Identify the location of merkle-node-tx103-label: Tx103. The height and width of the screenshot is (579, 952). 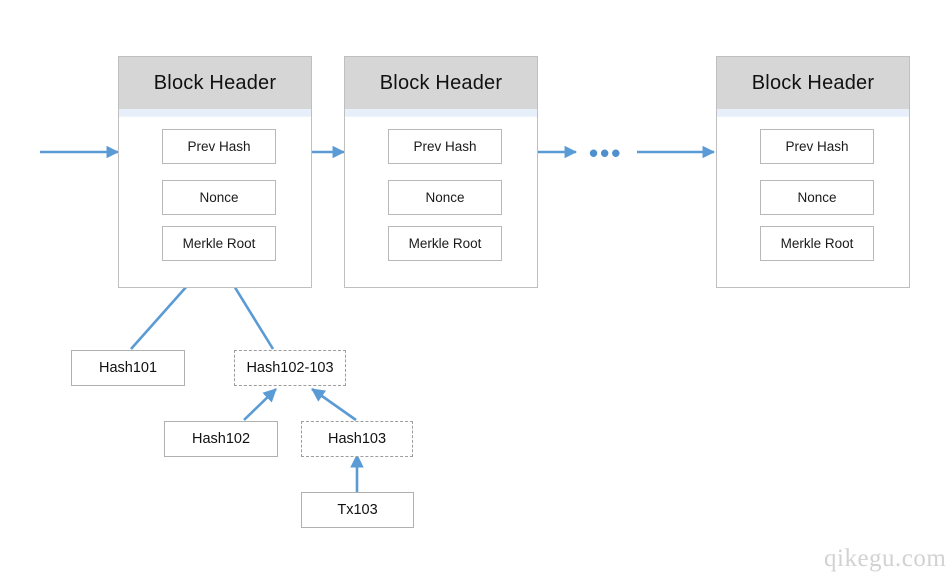
(357, 510).